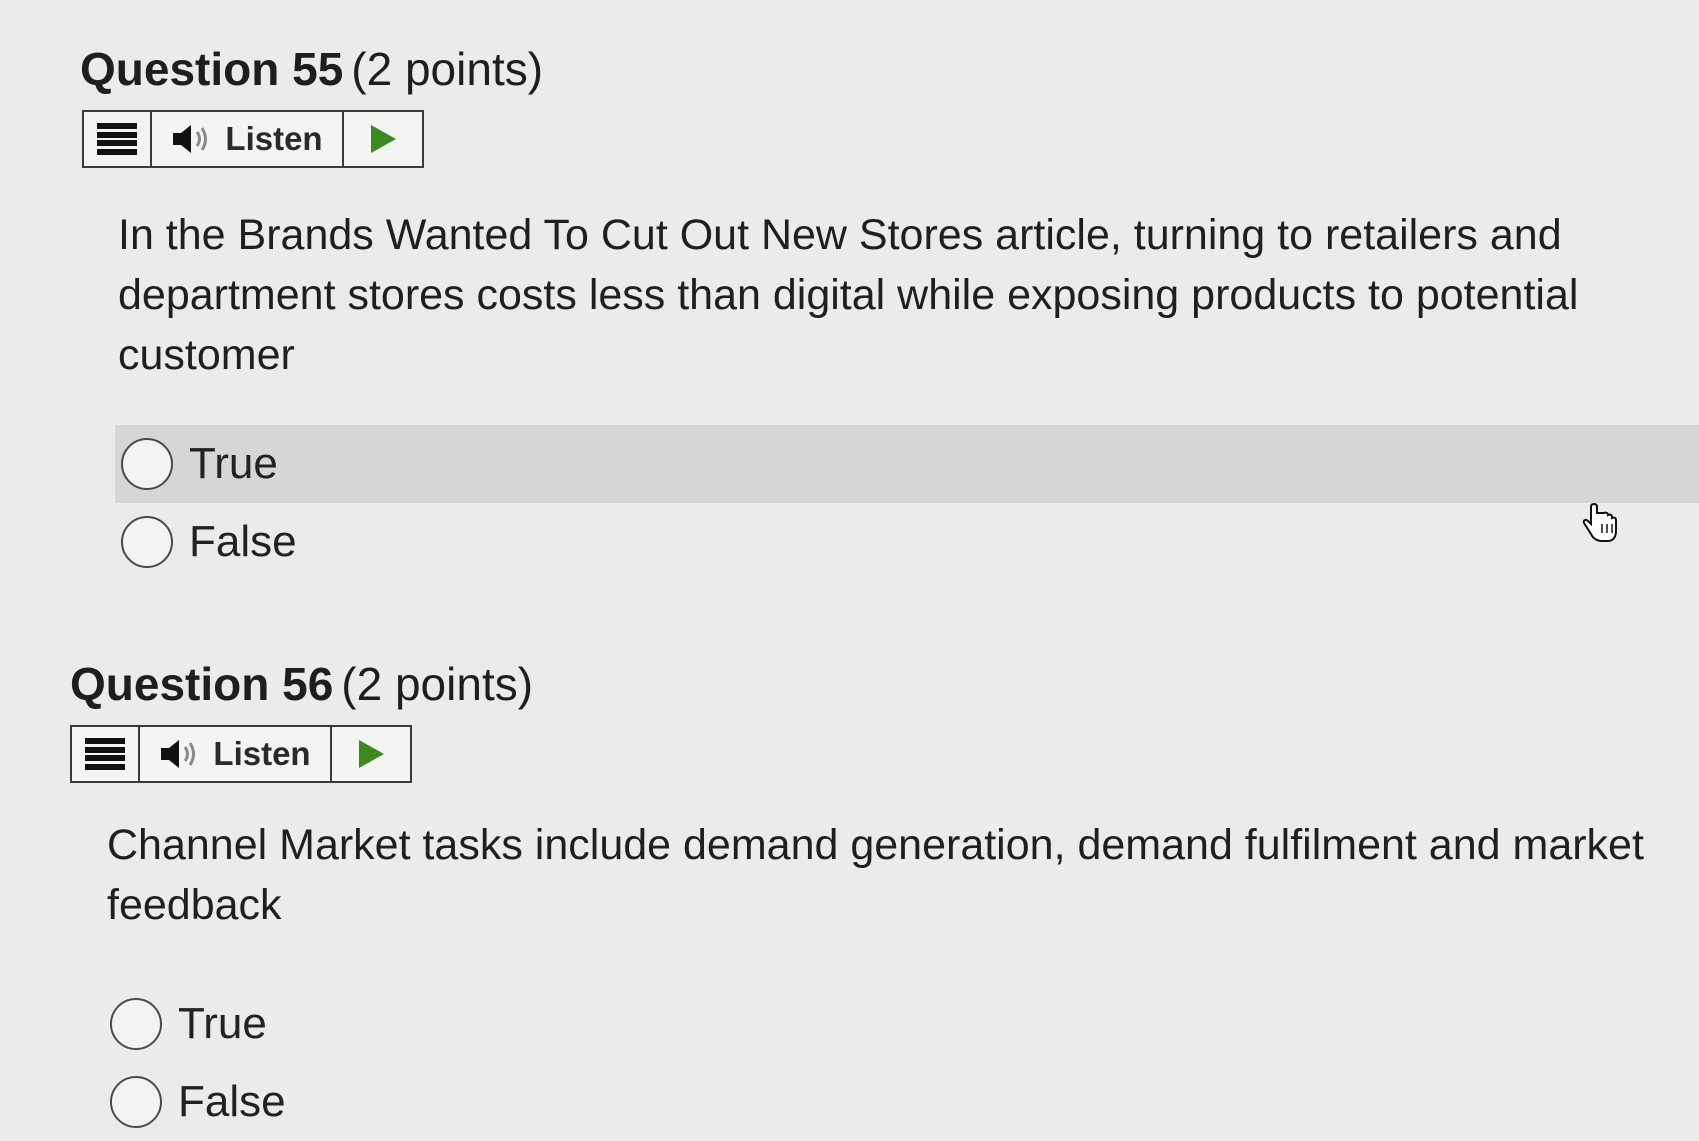  I want to click on question-title: Question 55 (2 points), so click(311, 69).